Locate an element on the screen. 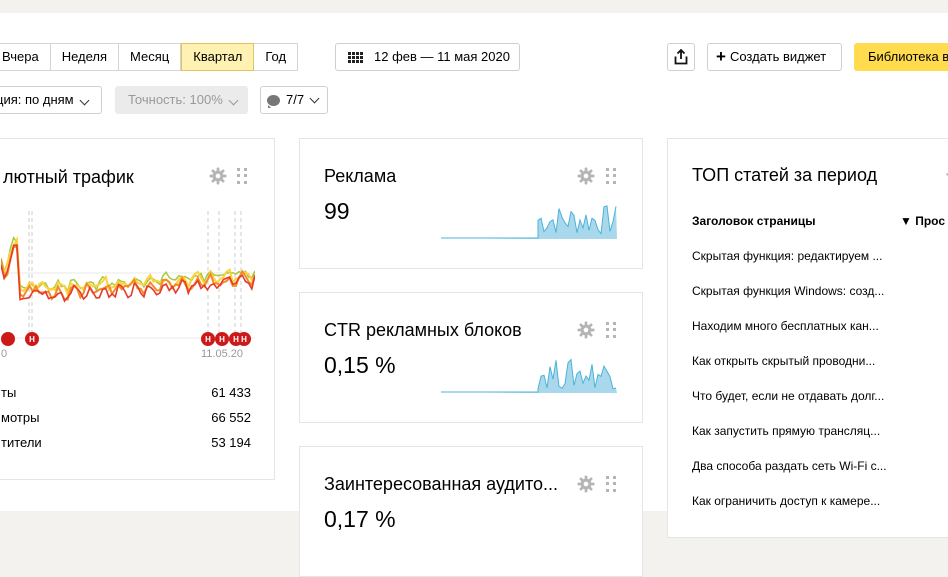 Image resolution: width=948 pixels, height=577 pixels. create-widget-button: + Создать виджет is located at coordinates (774, 57).